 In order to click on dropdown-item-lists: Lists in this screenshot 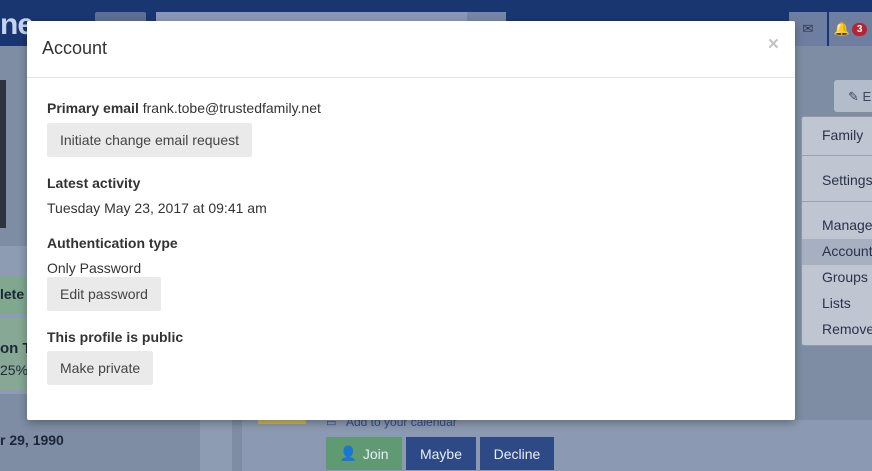, I will do `click(836, 303)`.